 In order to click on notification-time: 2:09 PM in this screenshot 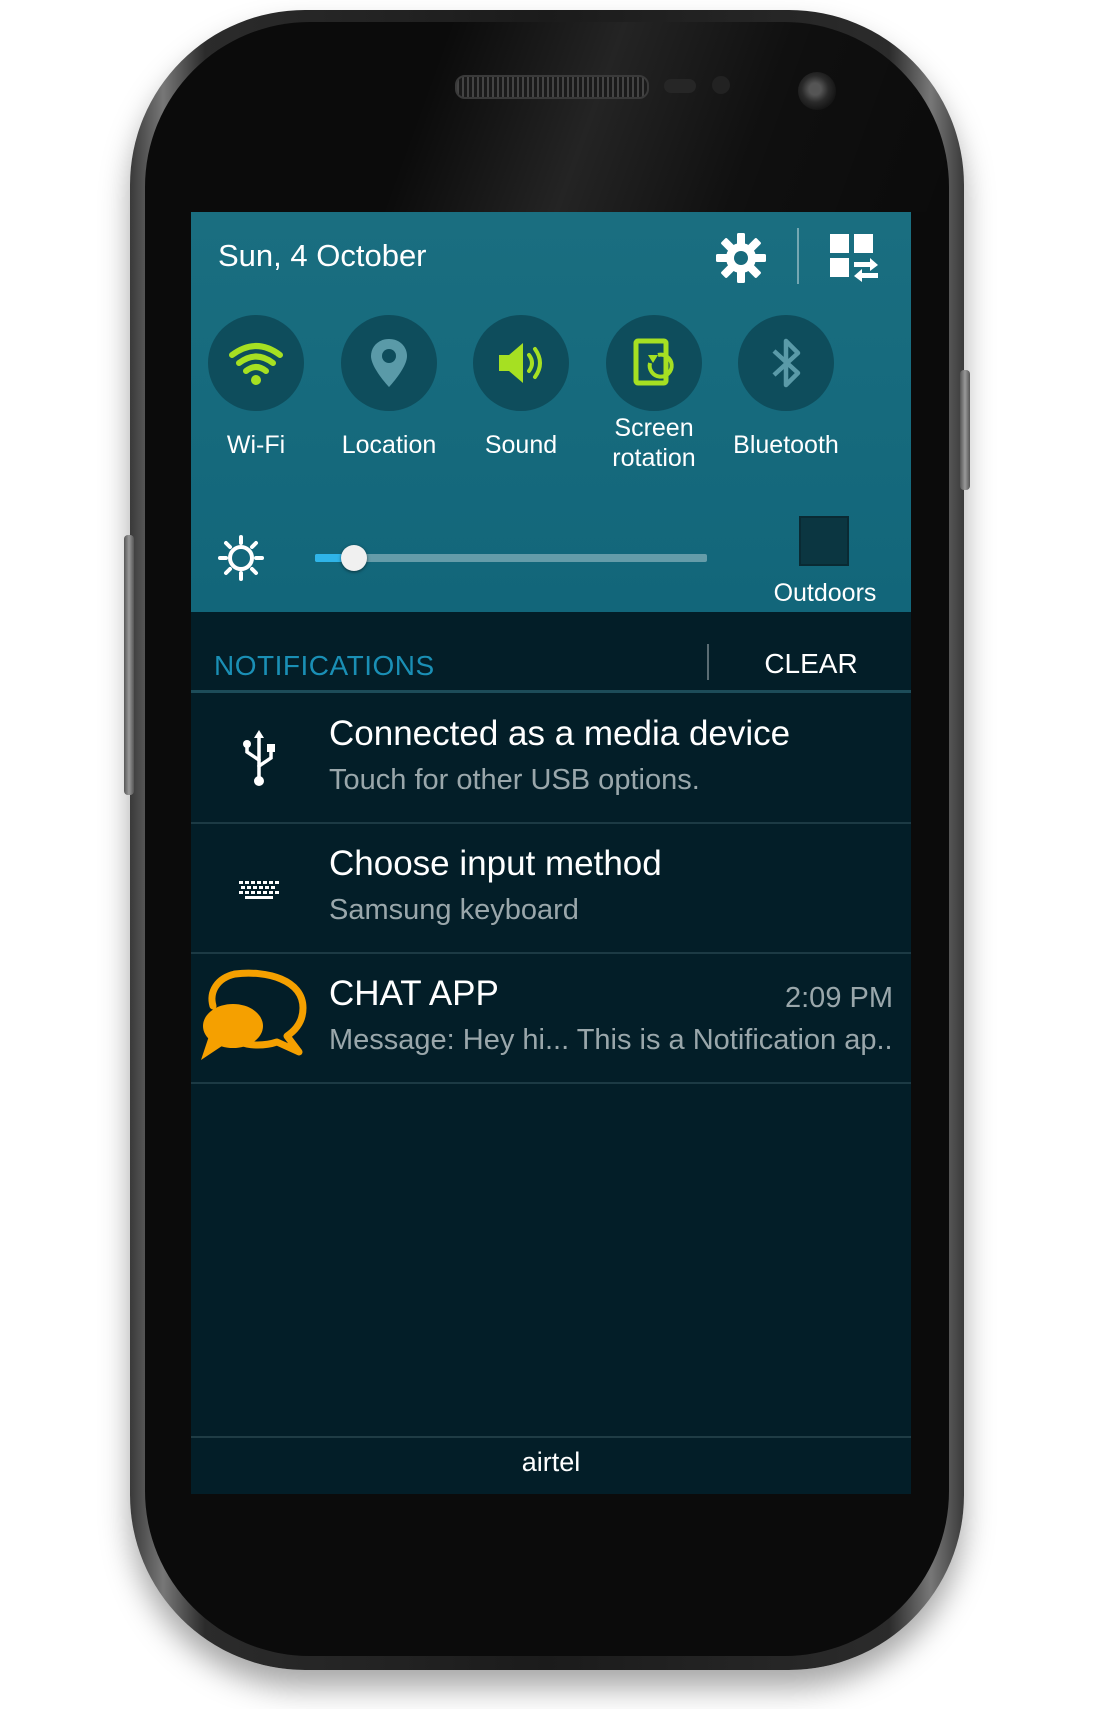, I will do `click(839, 998)`.